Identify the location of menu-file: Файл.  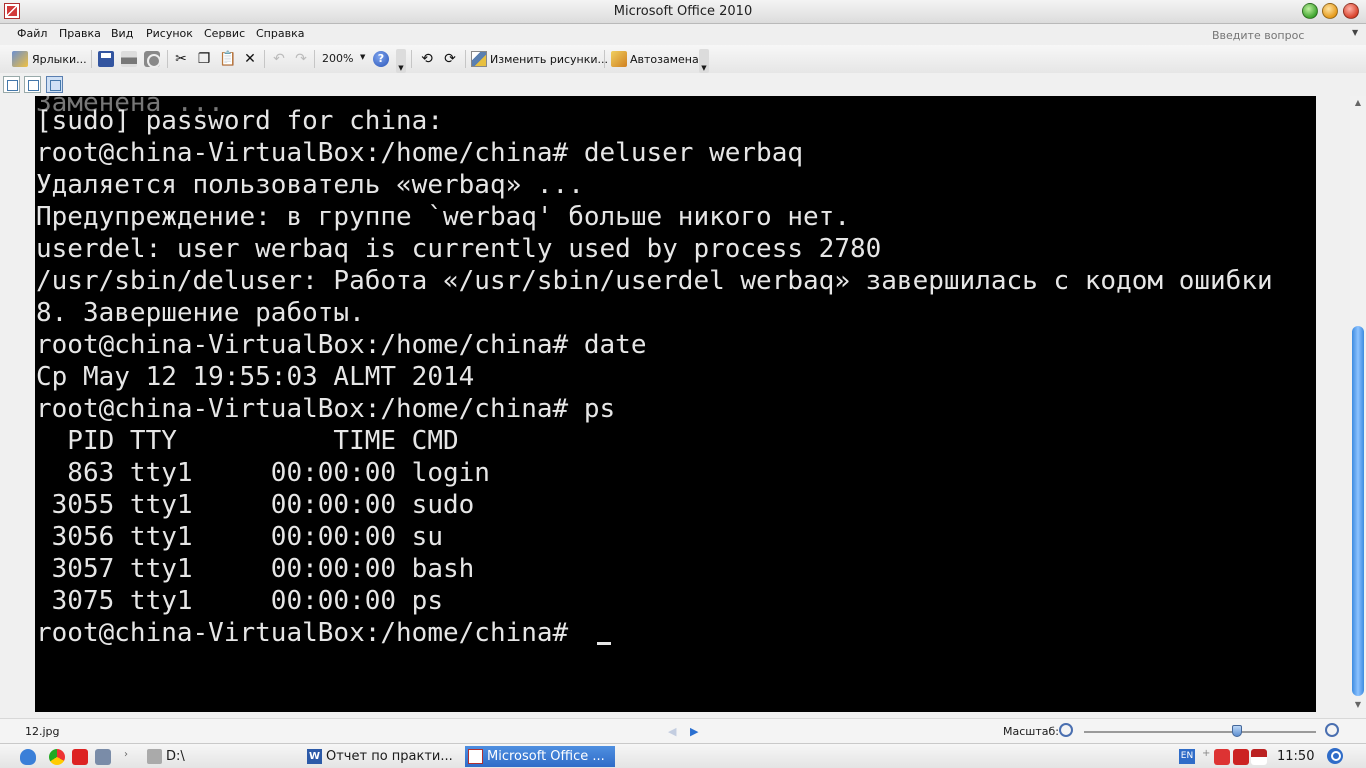
(32, 33).